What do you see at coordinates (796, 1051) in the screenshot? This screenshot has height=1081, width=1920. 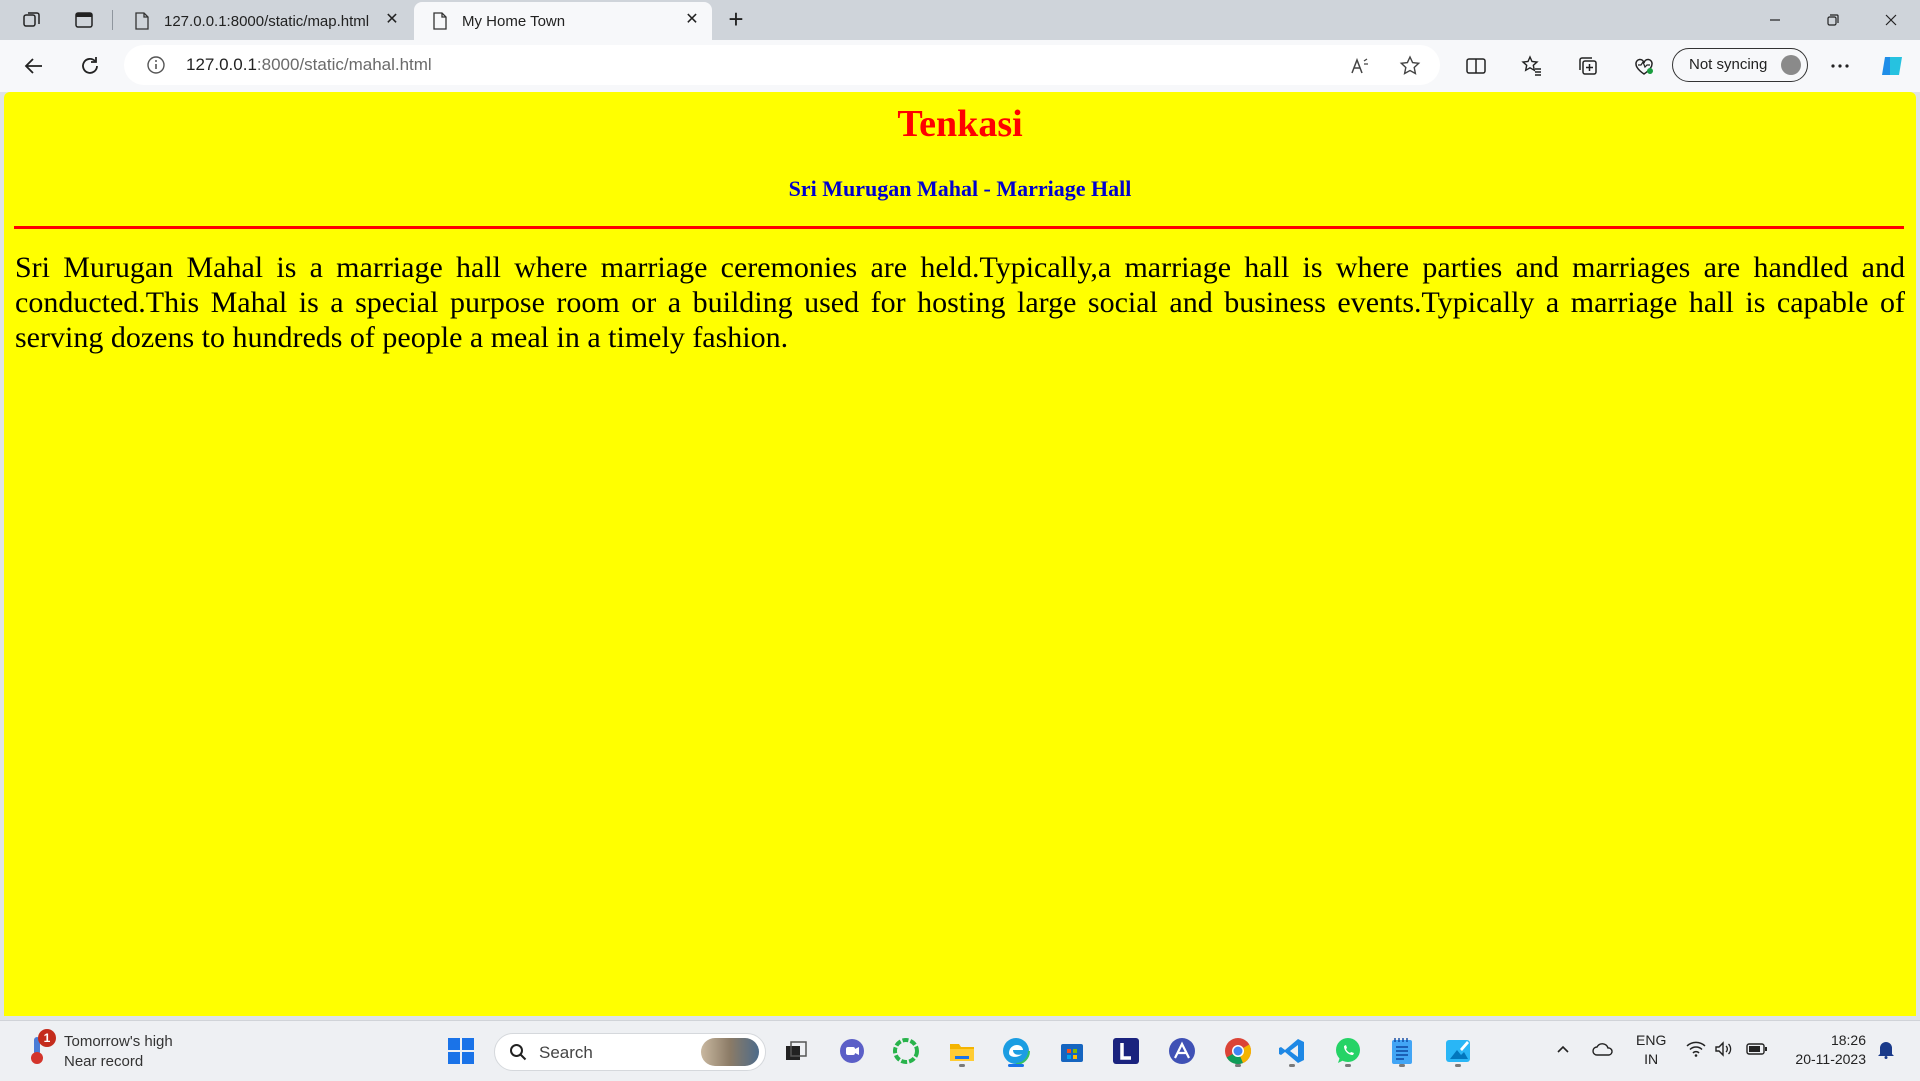 I see `task-view-icon` at bounding box center [796, 1051].